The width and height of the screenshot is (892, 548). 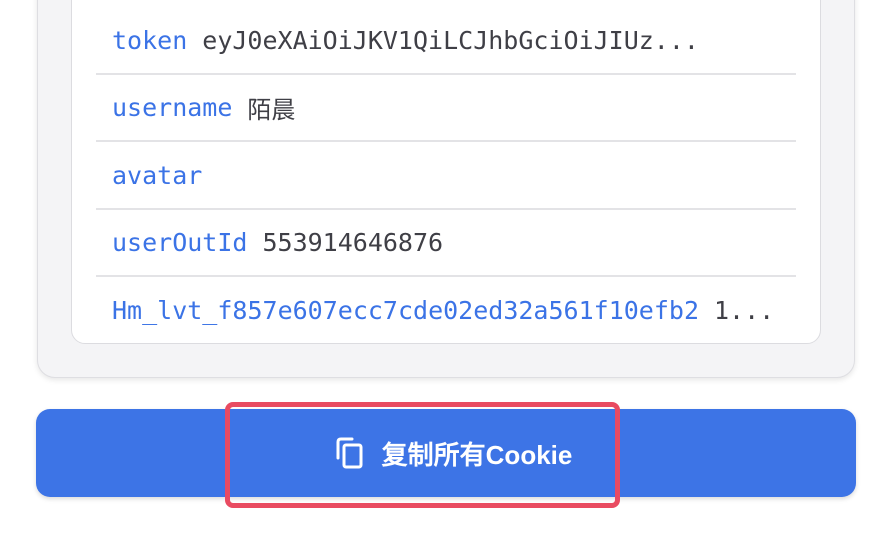 I want to click on cookie-value: 陌晨, so click(x=271, y=109).